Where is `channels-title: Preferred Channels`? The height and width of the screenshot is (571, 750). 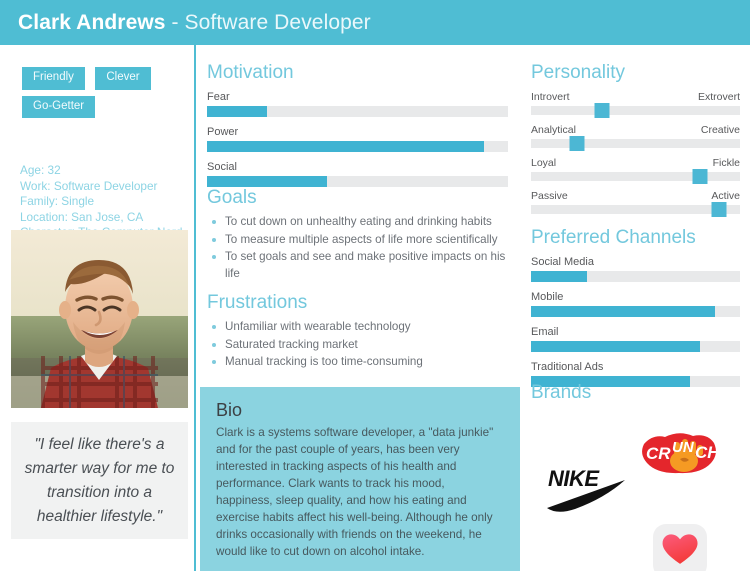
channels-title: Preferred Channels is located at coordinates (613, 237).